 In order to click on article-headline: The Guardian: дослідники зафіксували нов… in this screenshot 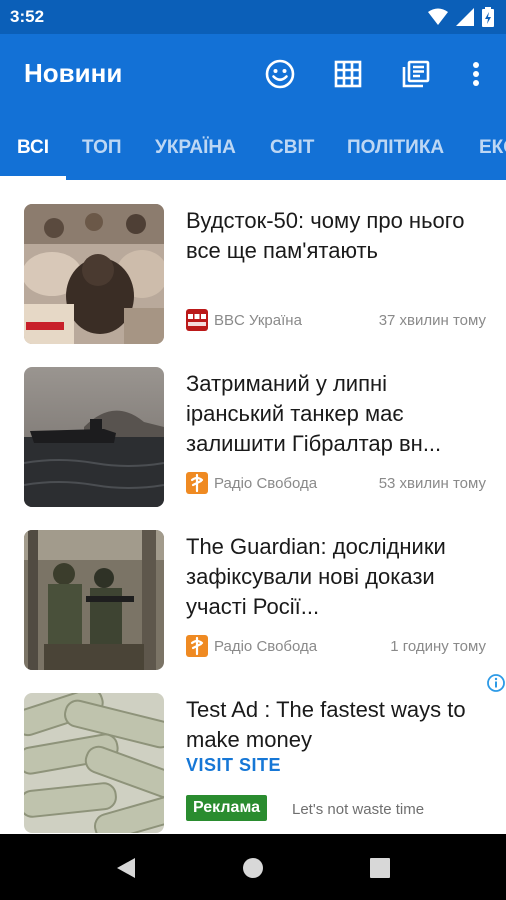, I will do `click(316, 576)`.